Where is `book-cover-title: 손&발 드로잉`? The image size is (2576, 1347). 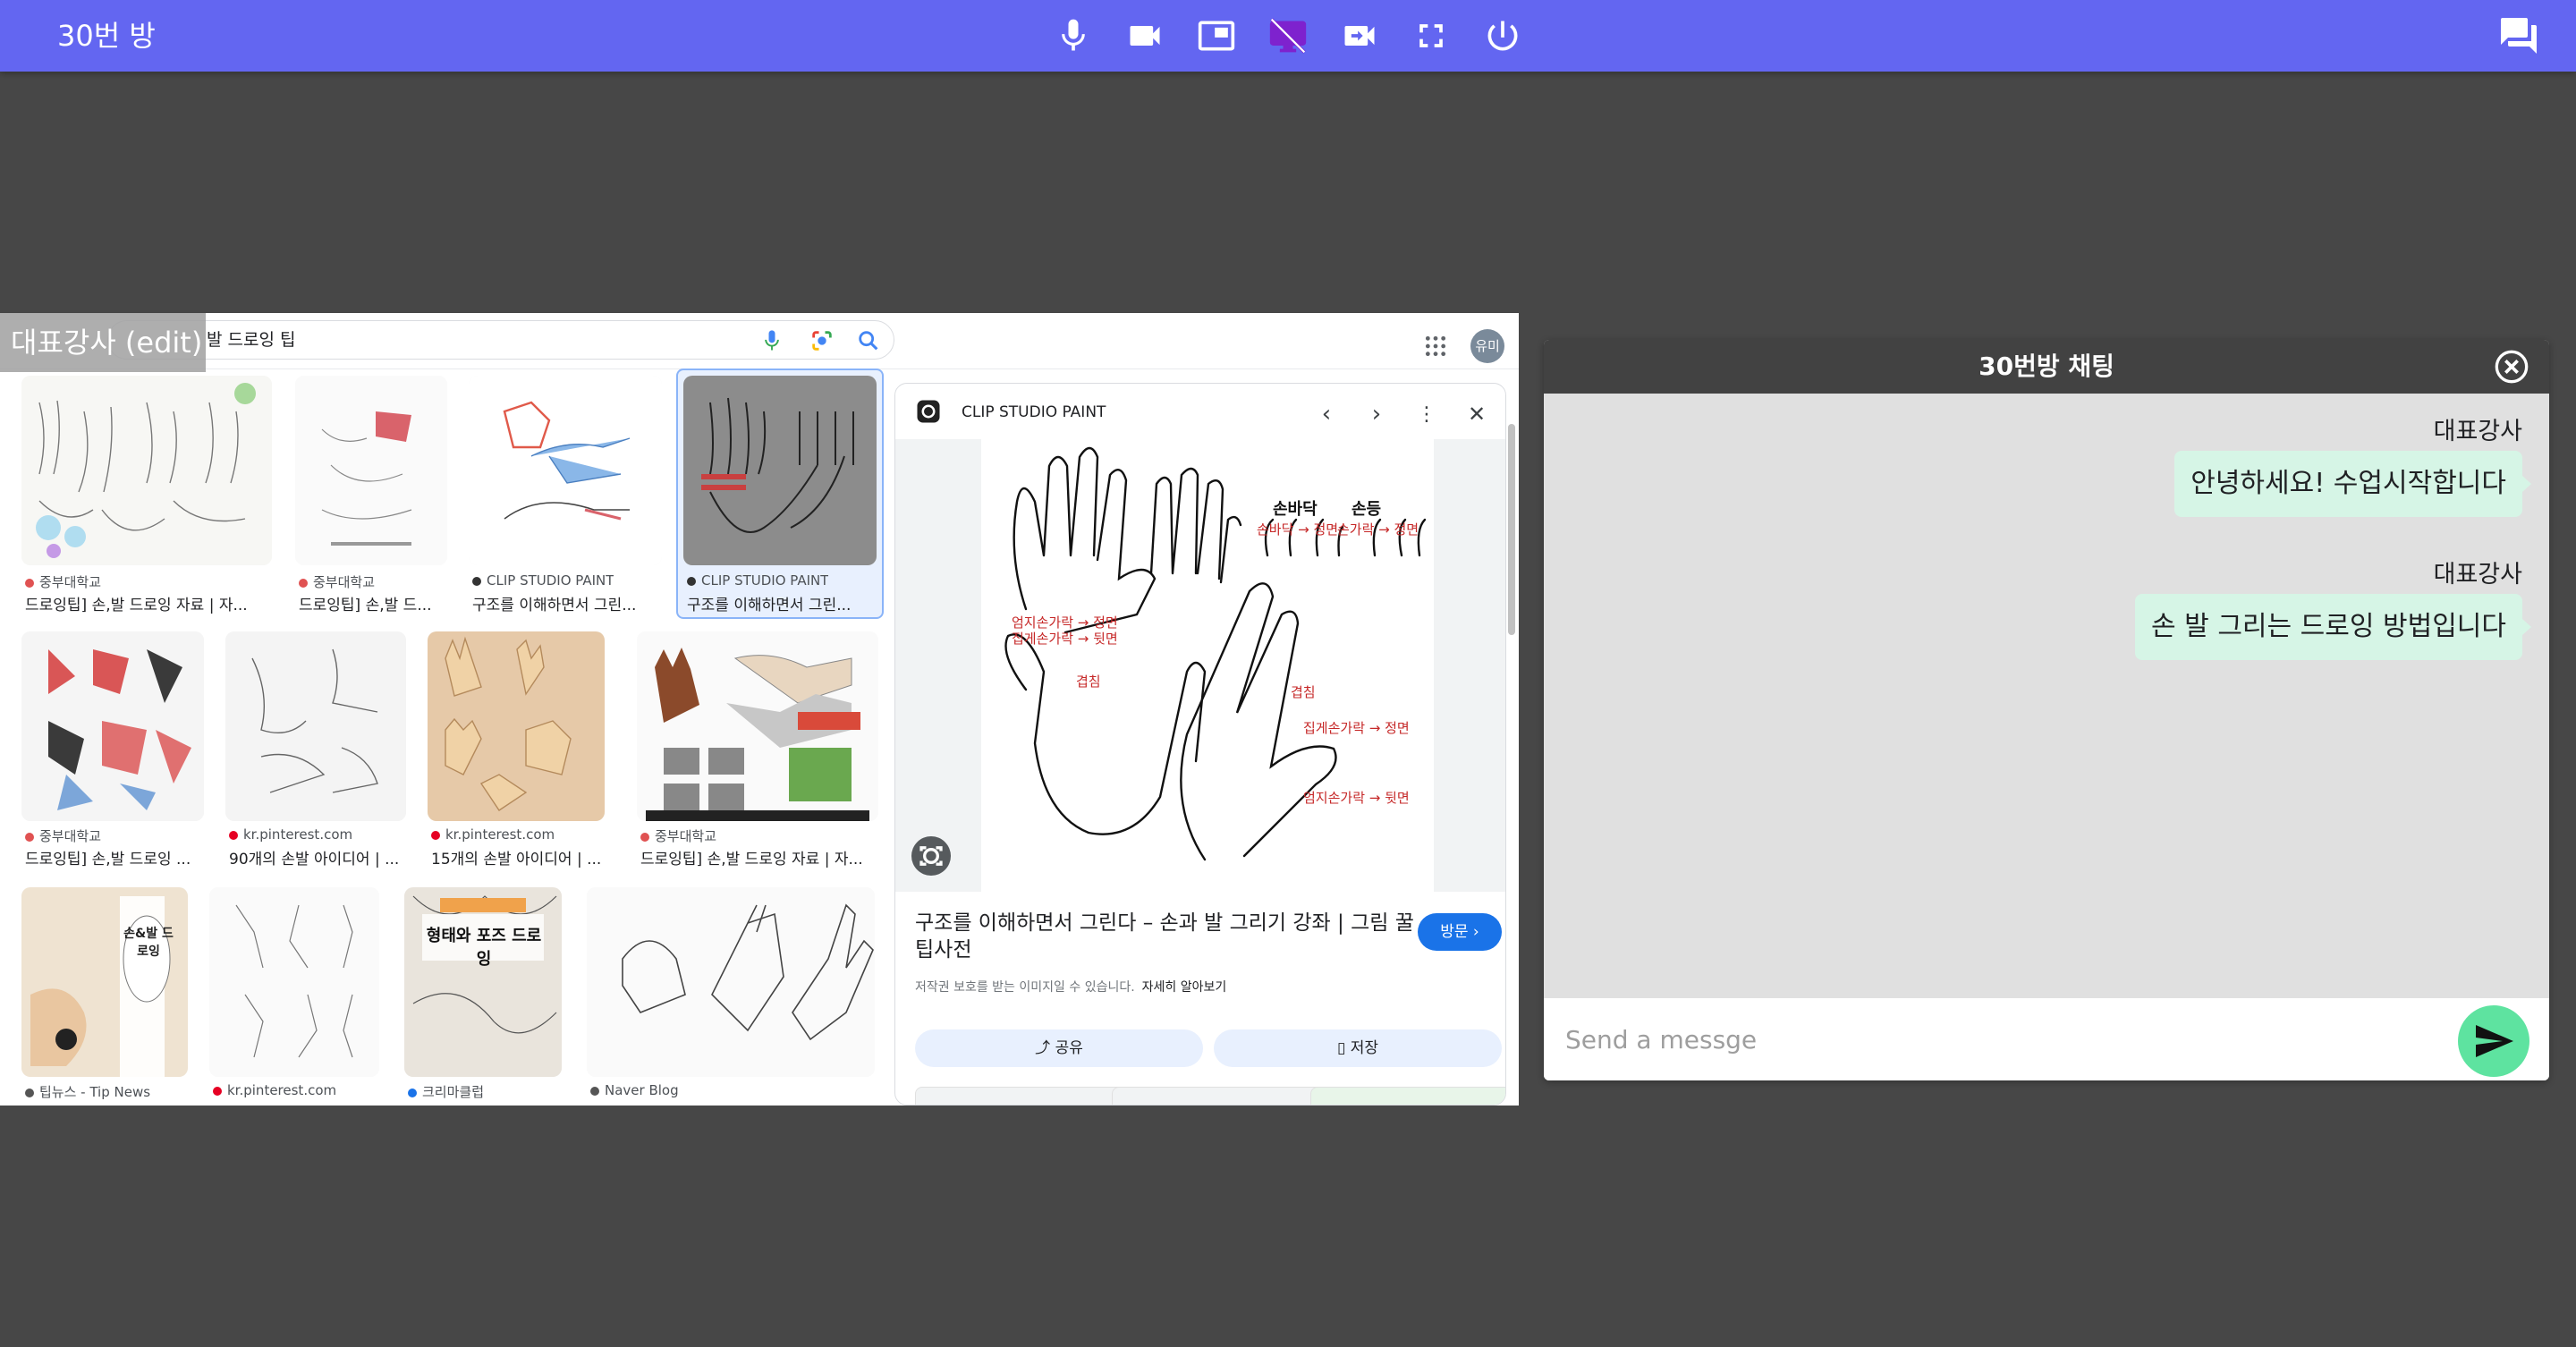
book-cover-title: 손&발 드로잉 is located at coordinates (148, 943).